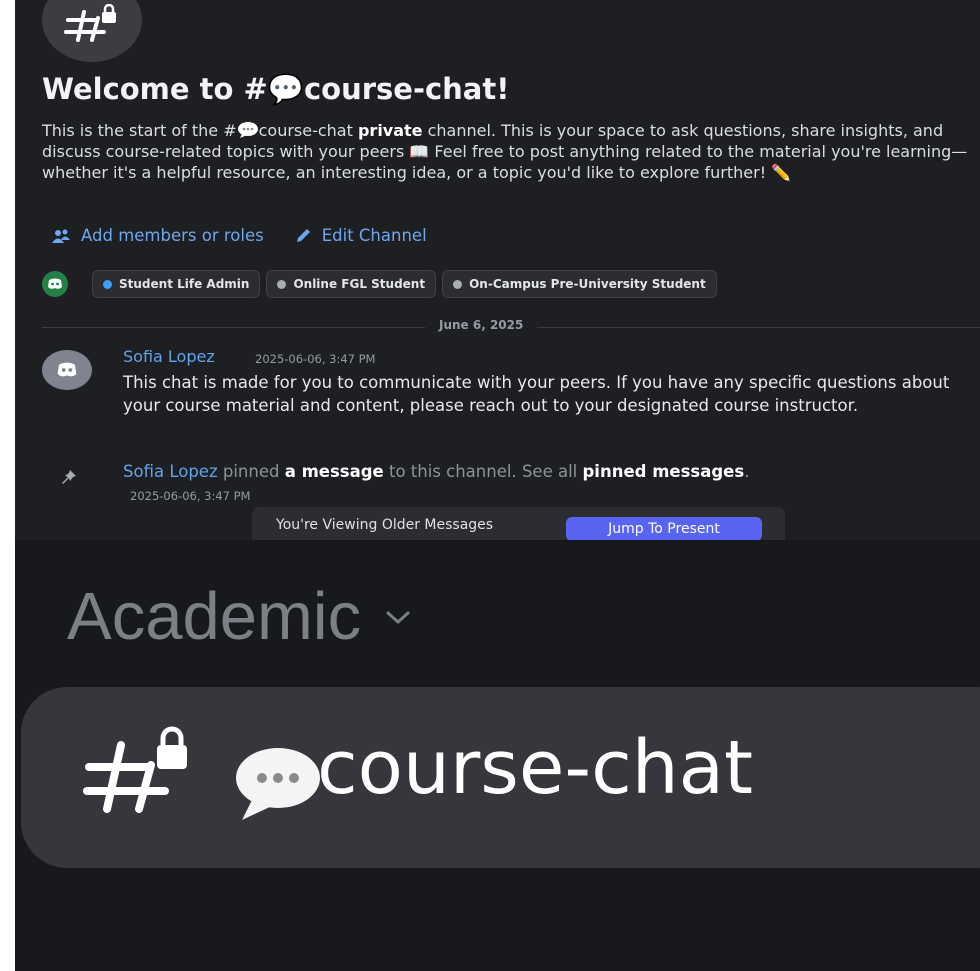 Image resolution: width=980 pixels, height=971 pixels. Describe the element at coordinates (69, 477) in the screenshot. I see `pin-icon` at that location.